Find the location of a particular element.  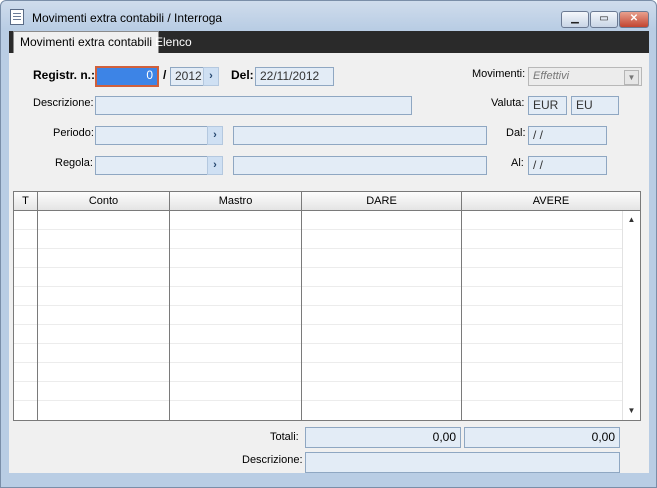

footer-descrizione-field is located at coordinates (462, 462).